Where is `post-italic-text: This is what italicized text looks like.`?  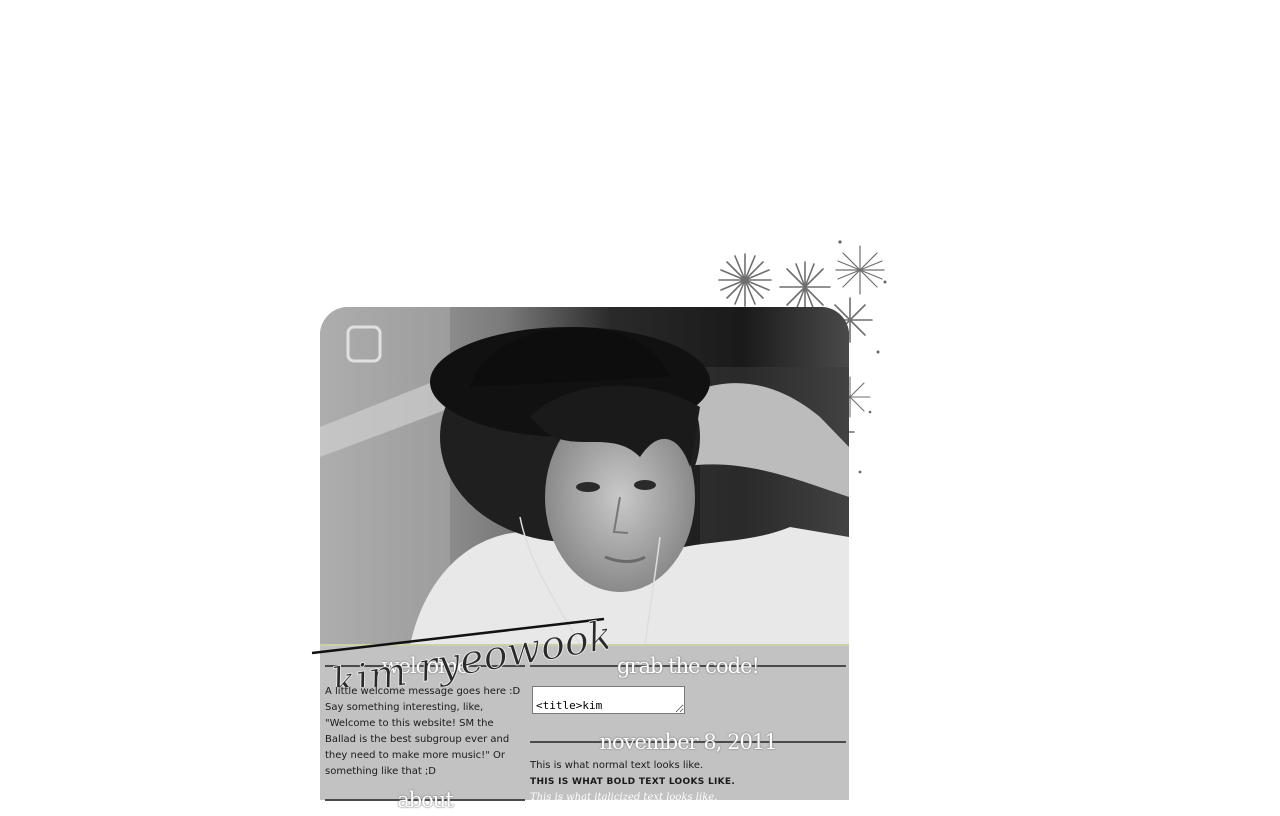
post-italic-text: This is what italicized text looks like. is located at coordinates (624, 797).